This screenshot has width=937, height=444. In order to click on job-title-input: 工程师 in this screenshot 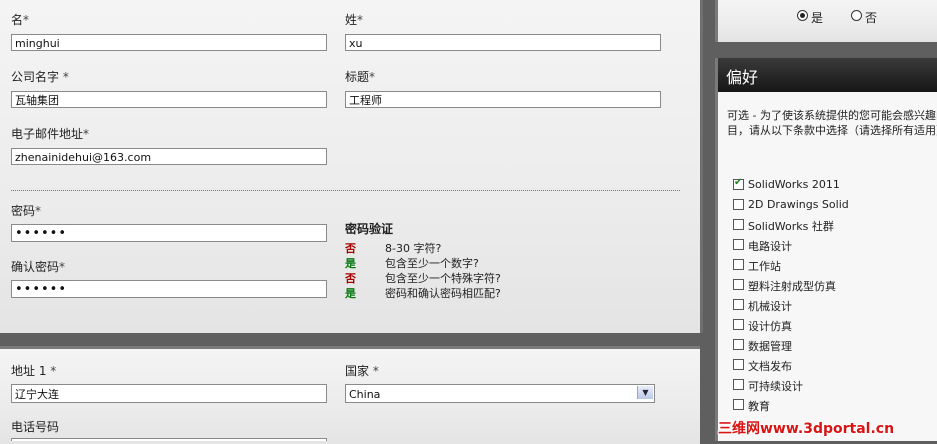, I will do `click(503, 99)`.